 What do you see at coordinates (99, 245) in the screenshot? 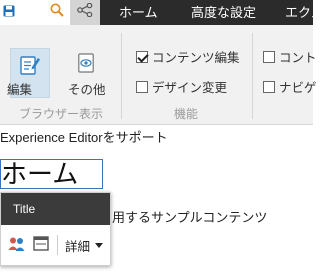
I see `chevron-down-icon` at bounding box center [99, 245].